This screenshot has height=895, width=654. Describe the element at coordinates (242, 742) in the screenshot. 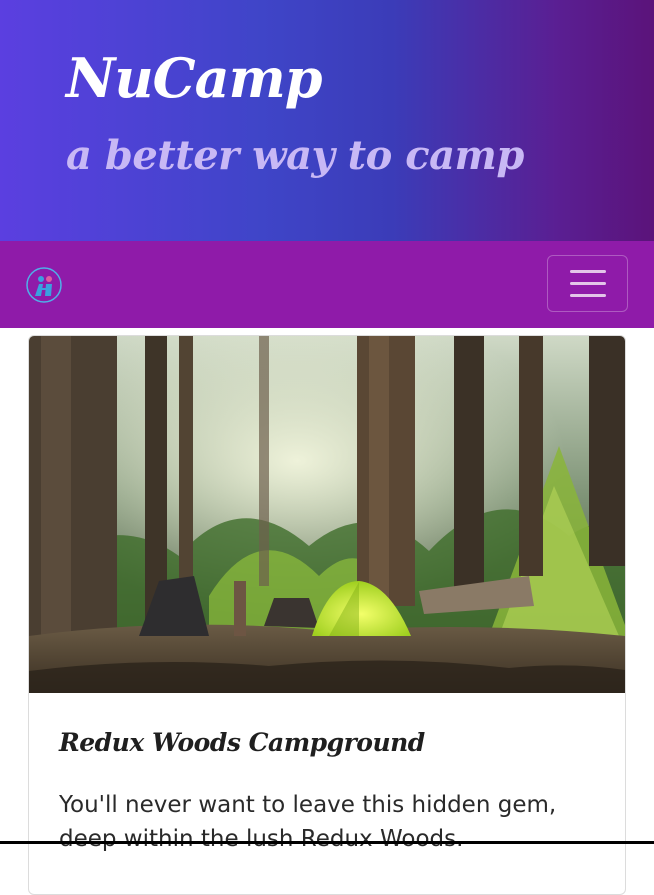

I see `card-title: Redux Woods Campground` at that location.